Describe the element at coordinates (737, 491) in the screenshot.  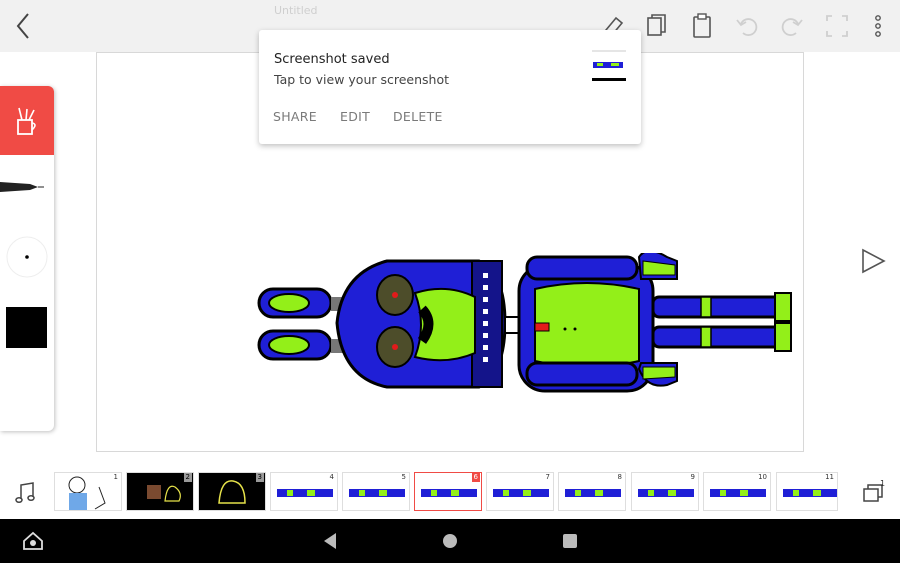
I see `frame-thumbnail: 10` at that location.